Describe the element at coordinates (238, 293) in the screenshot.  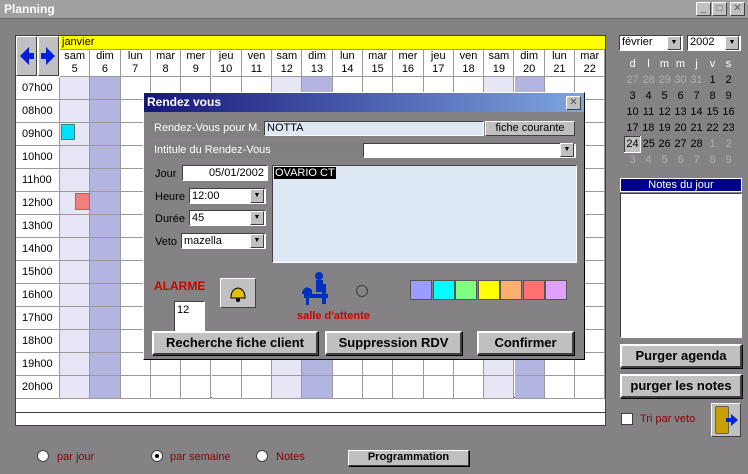
I see `alarm-button` at that location.